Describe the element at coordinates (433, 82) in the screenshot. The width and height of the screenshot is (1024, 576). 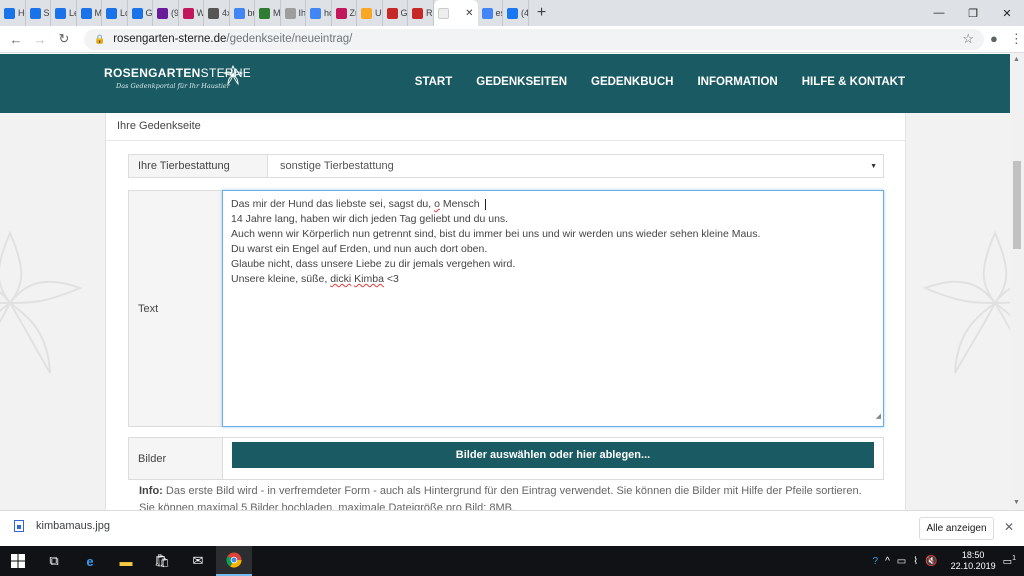
I see `nav-link-start: START` at that location.